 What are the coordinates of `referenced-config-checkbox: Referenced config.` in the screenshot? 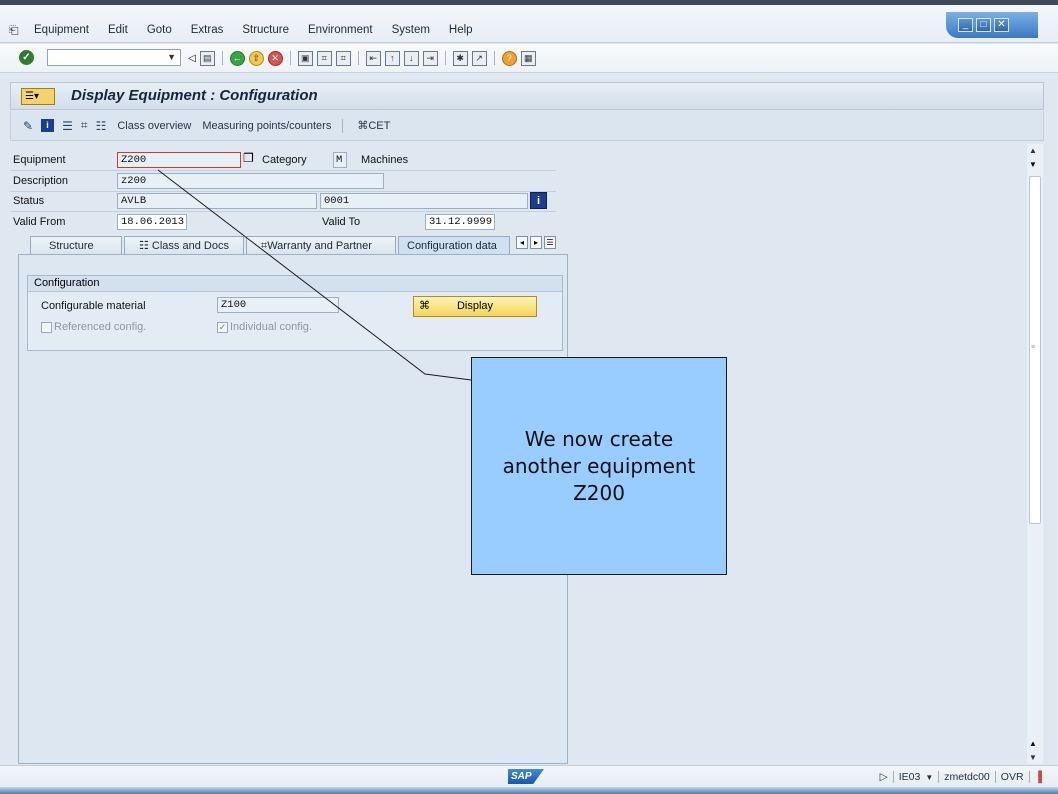 It's located at (93, 327).